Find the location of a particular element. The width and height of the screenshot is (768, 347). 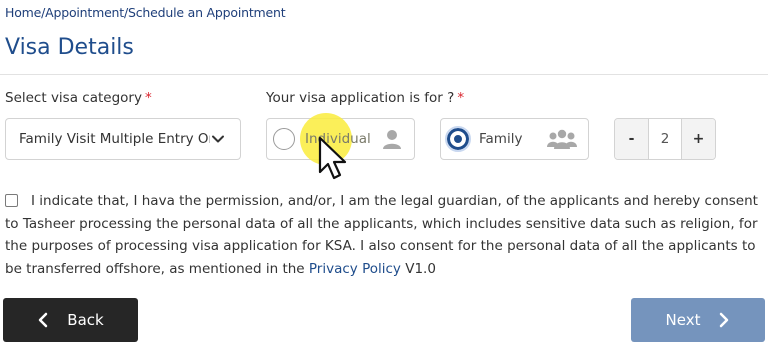

increment-button: + is located at coordinates (698, 139).